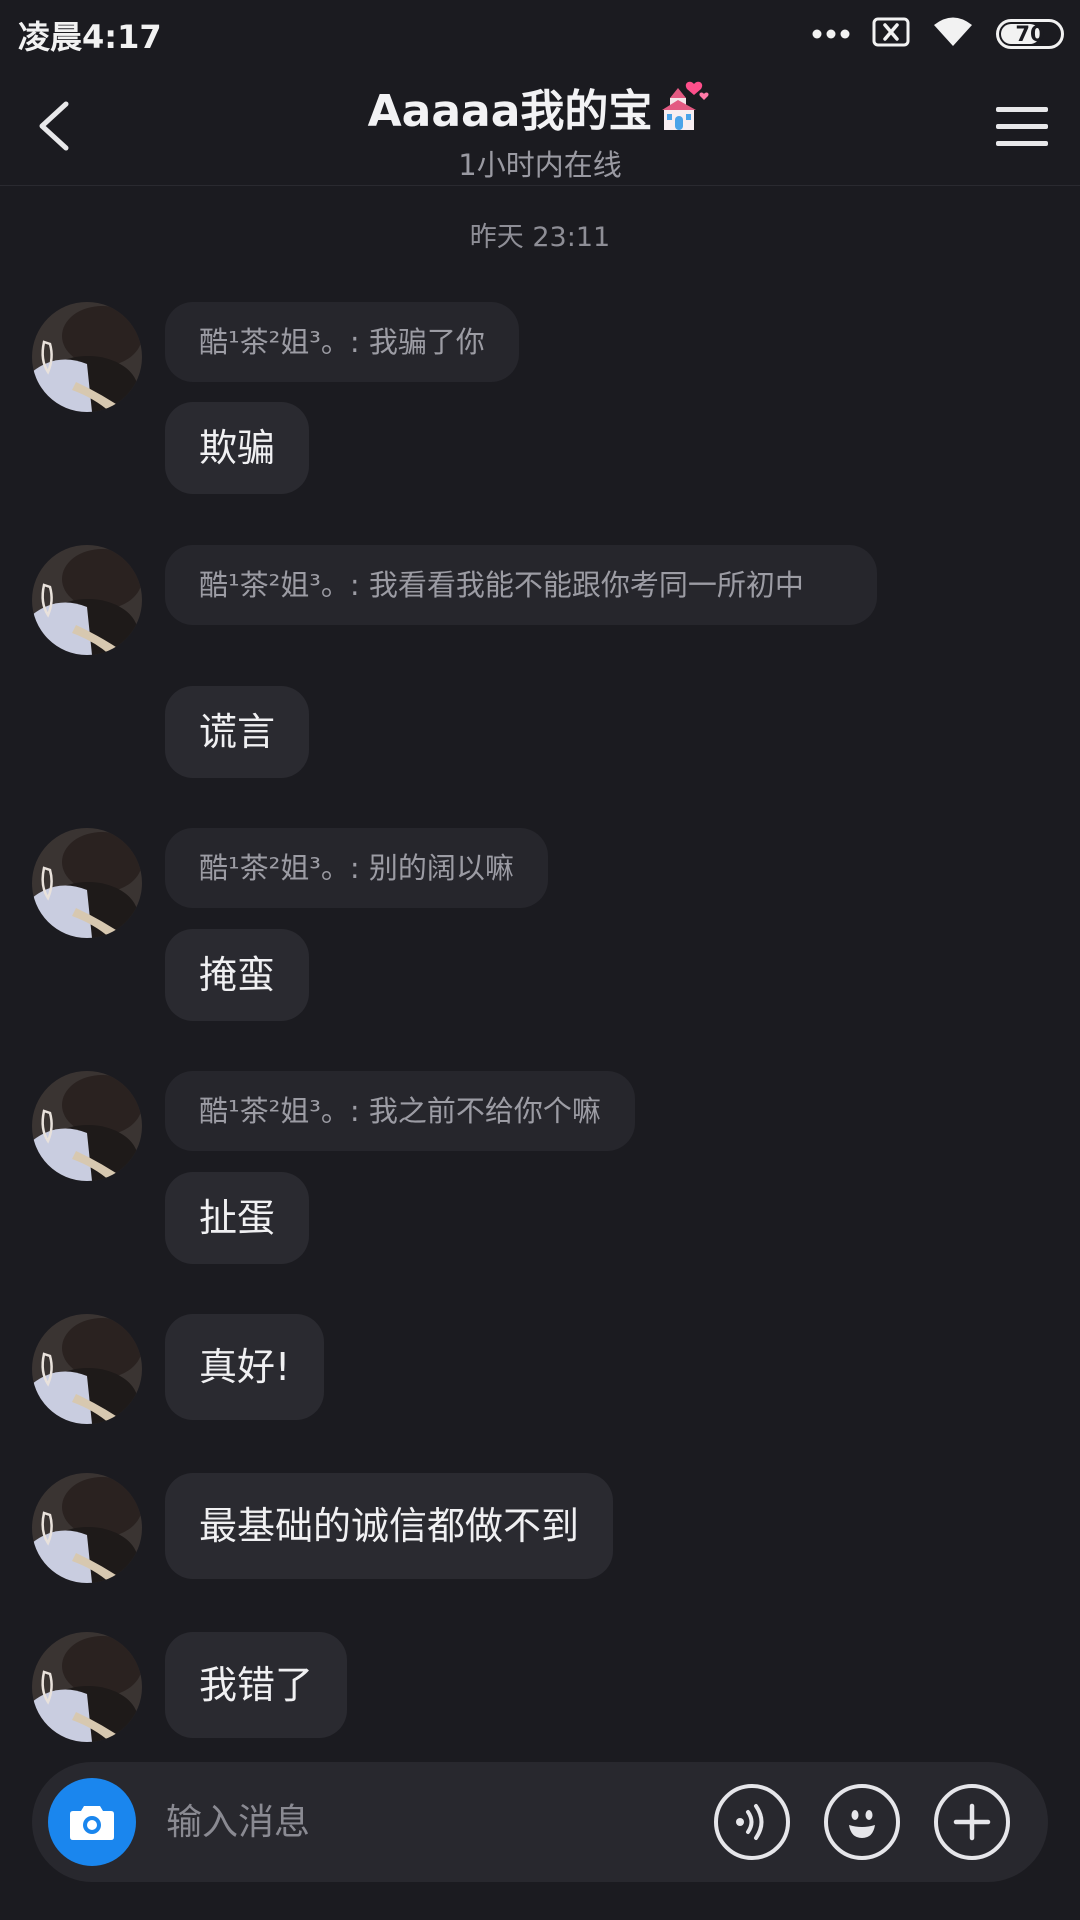 This screenshot has width=1080, height=1920. Describe the element at coordinates (400, 1111) in the screenshot. I see `reply-quote: 酷¹茶²姐³。: 我之前不给你个嘛` at that location.